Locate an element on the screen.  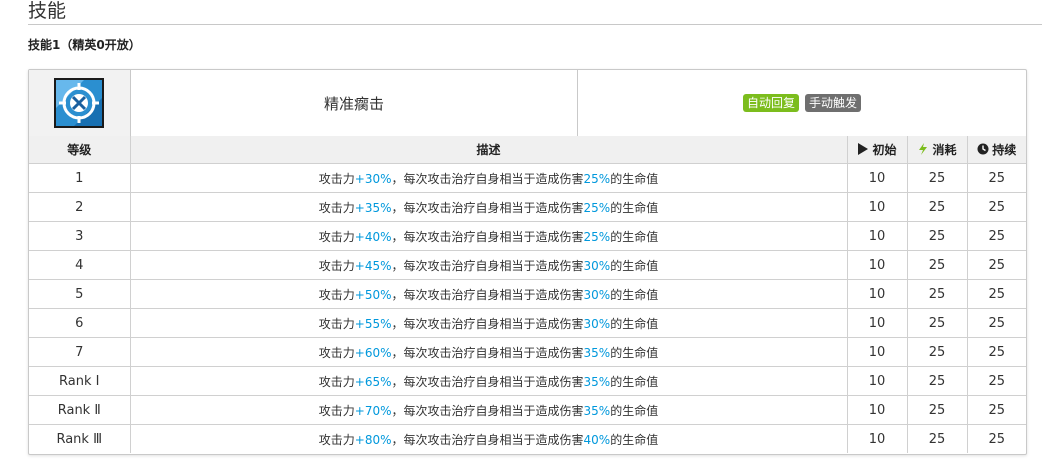
row-level: 6 is located at coordinates (80, 323).